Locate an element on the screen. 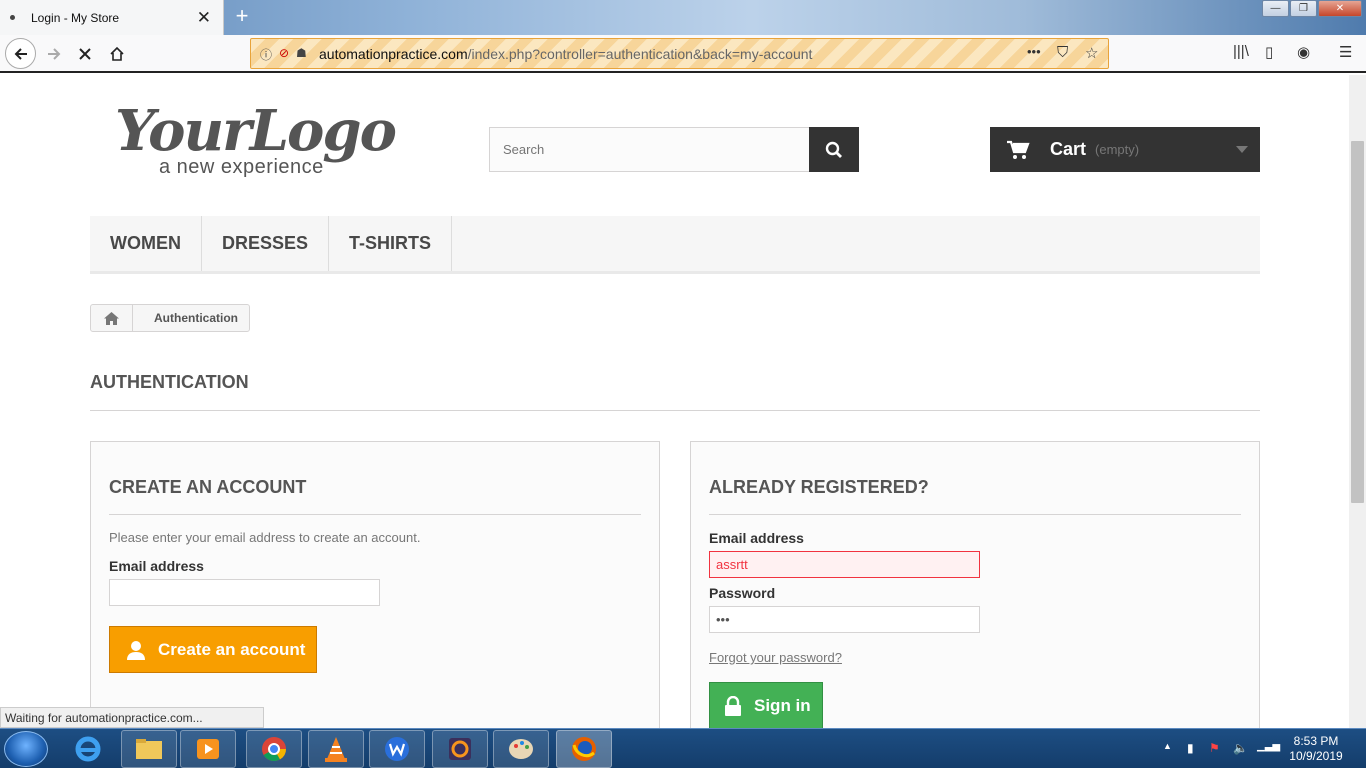  ie-logo-icon is located at coordinates (88, 749).